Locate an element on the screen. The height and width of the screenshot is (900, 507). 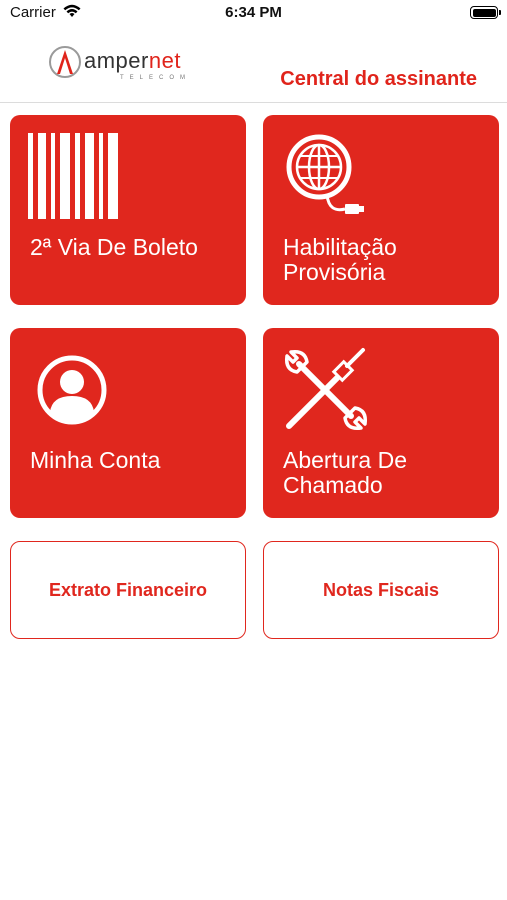
notas-fiscais-button: Notas Fiscais is located at coordinates (381, 590).